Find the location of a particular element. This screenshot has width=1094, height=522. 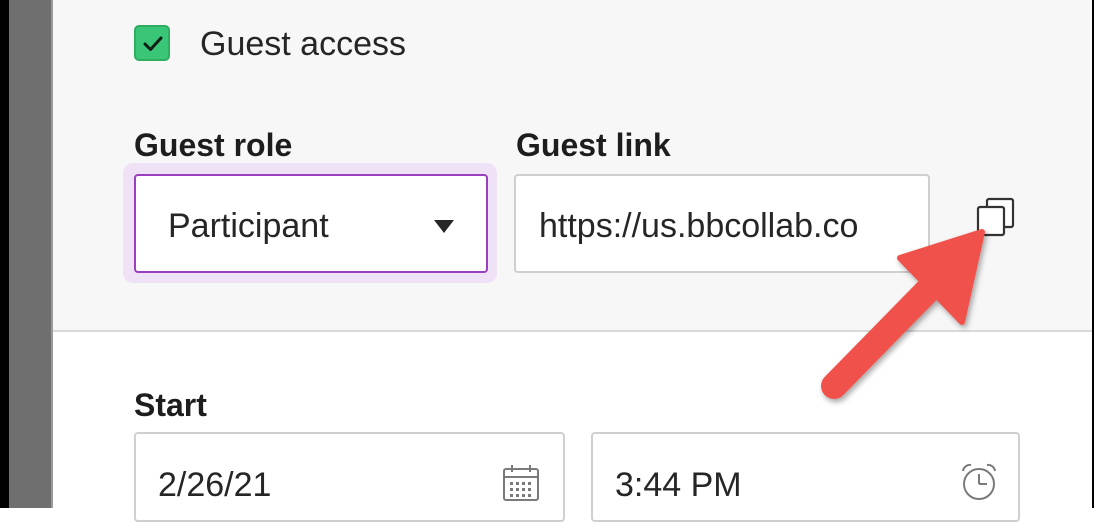

calendar-icon is located at coordinates (521, 483).